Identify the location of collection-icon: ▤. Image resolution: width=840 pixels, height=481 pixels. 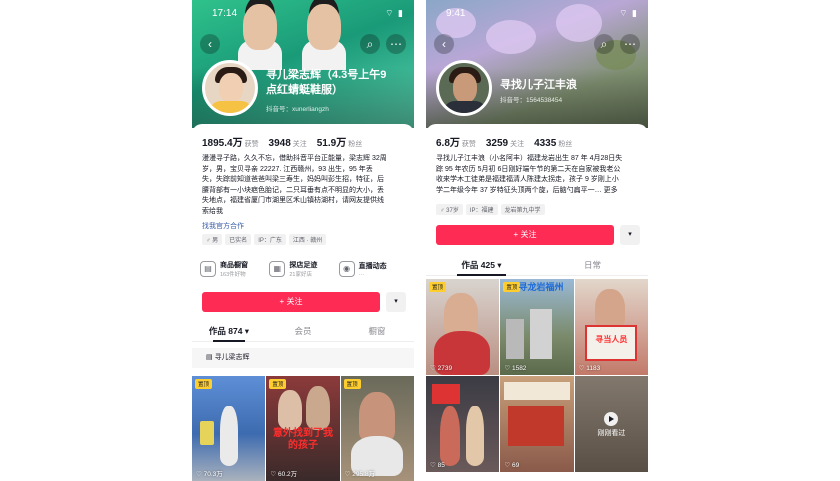
(210, 357).